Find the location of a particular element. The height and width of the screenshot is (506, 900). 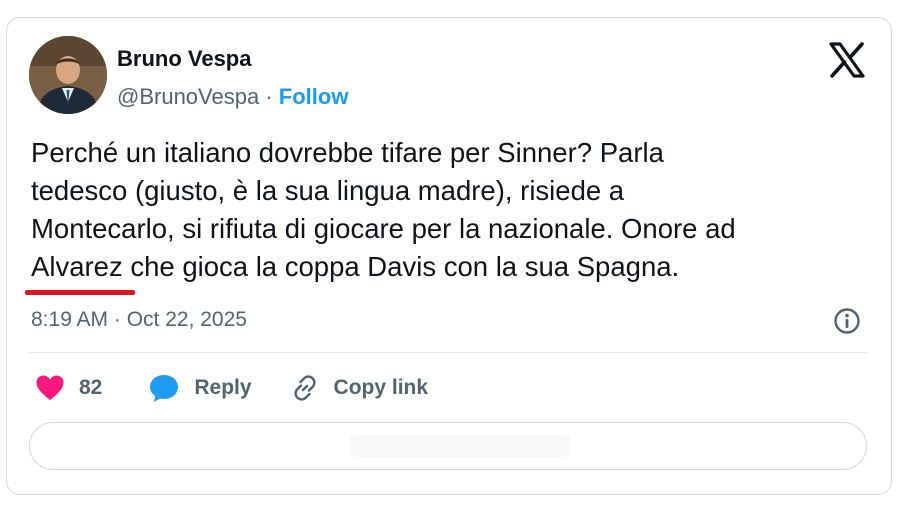

x-logo-icon is located at coordinates (847, 60).